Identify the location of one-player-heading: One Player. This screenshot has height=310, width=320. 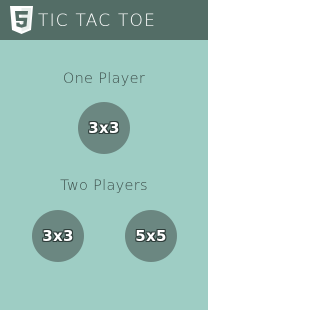
(104, 79).